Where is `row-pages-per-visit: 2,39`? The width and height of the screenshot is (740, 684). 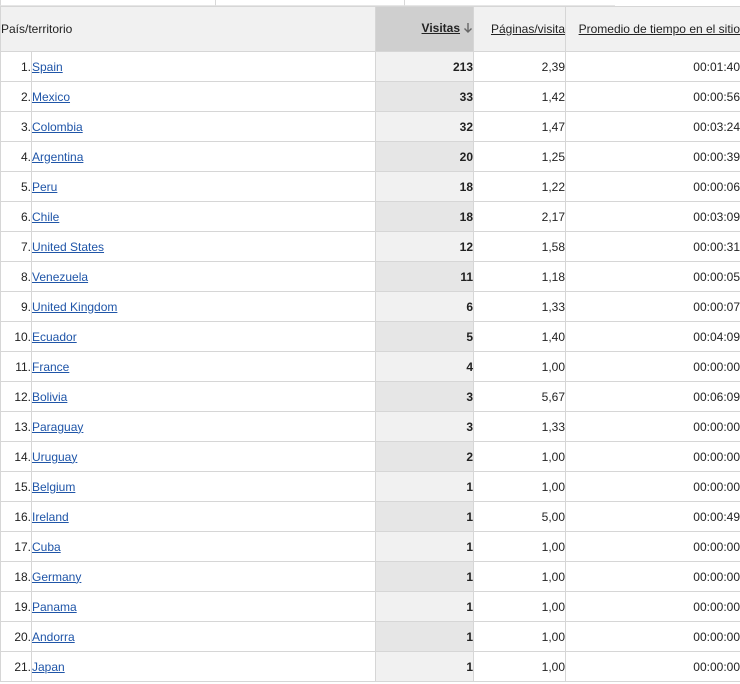
row-pages-per-visit: 2,39 is located at coordinates (520, 66).